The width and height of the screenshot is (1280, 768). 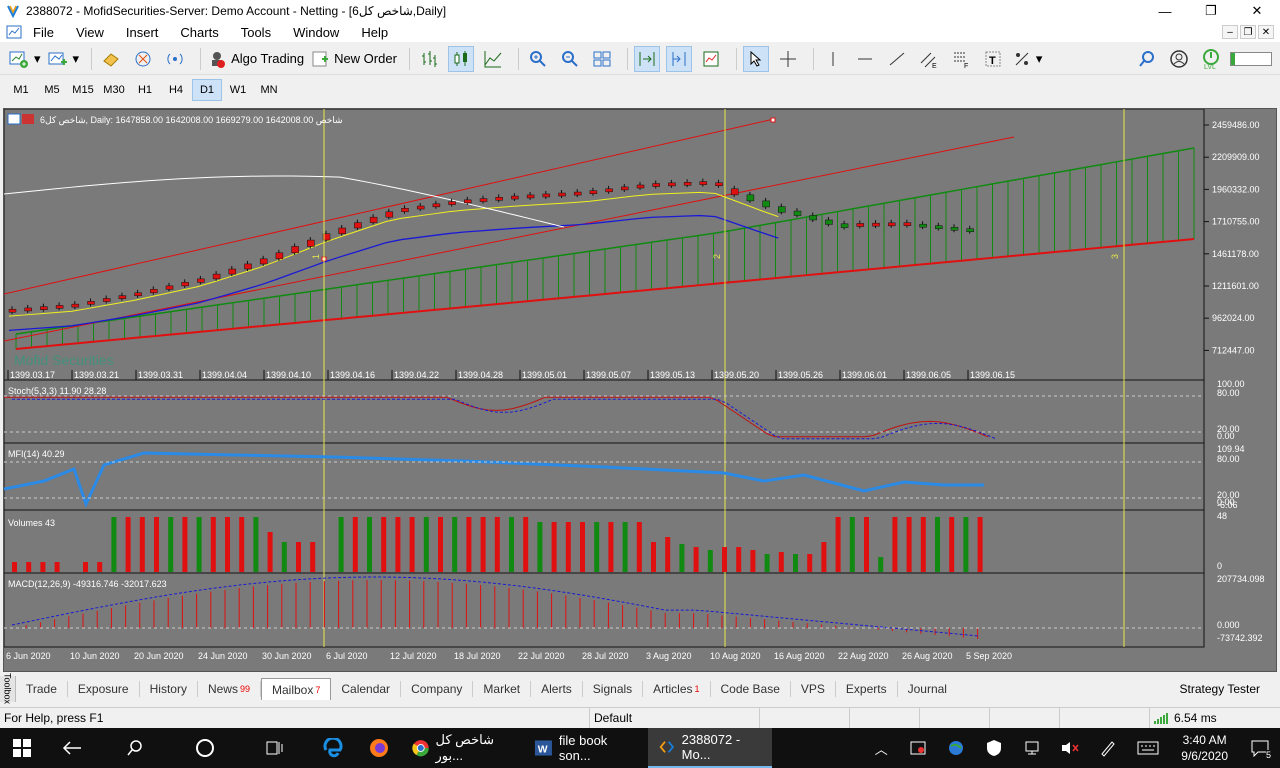 What do you see at coordinates (176, 90) in the screenshot?
I see `timeframe-h4: H4` at bounding box center [176, 90].